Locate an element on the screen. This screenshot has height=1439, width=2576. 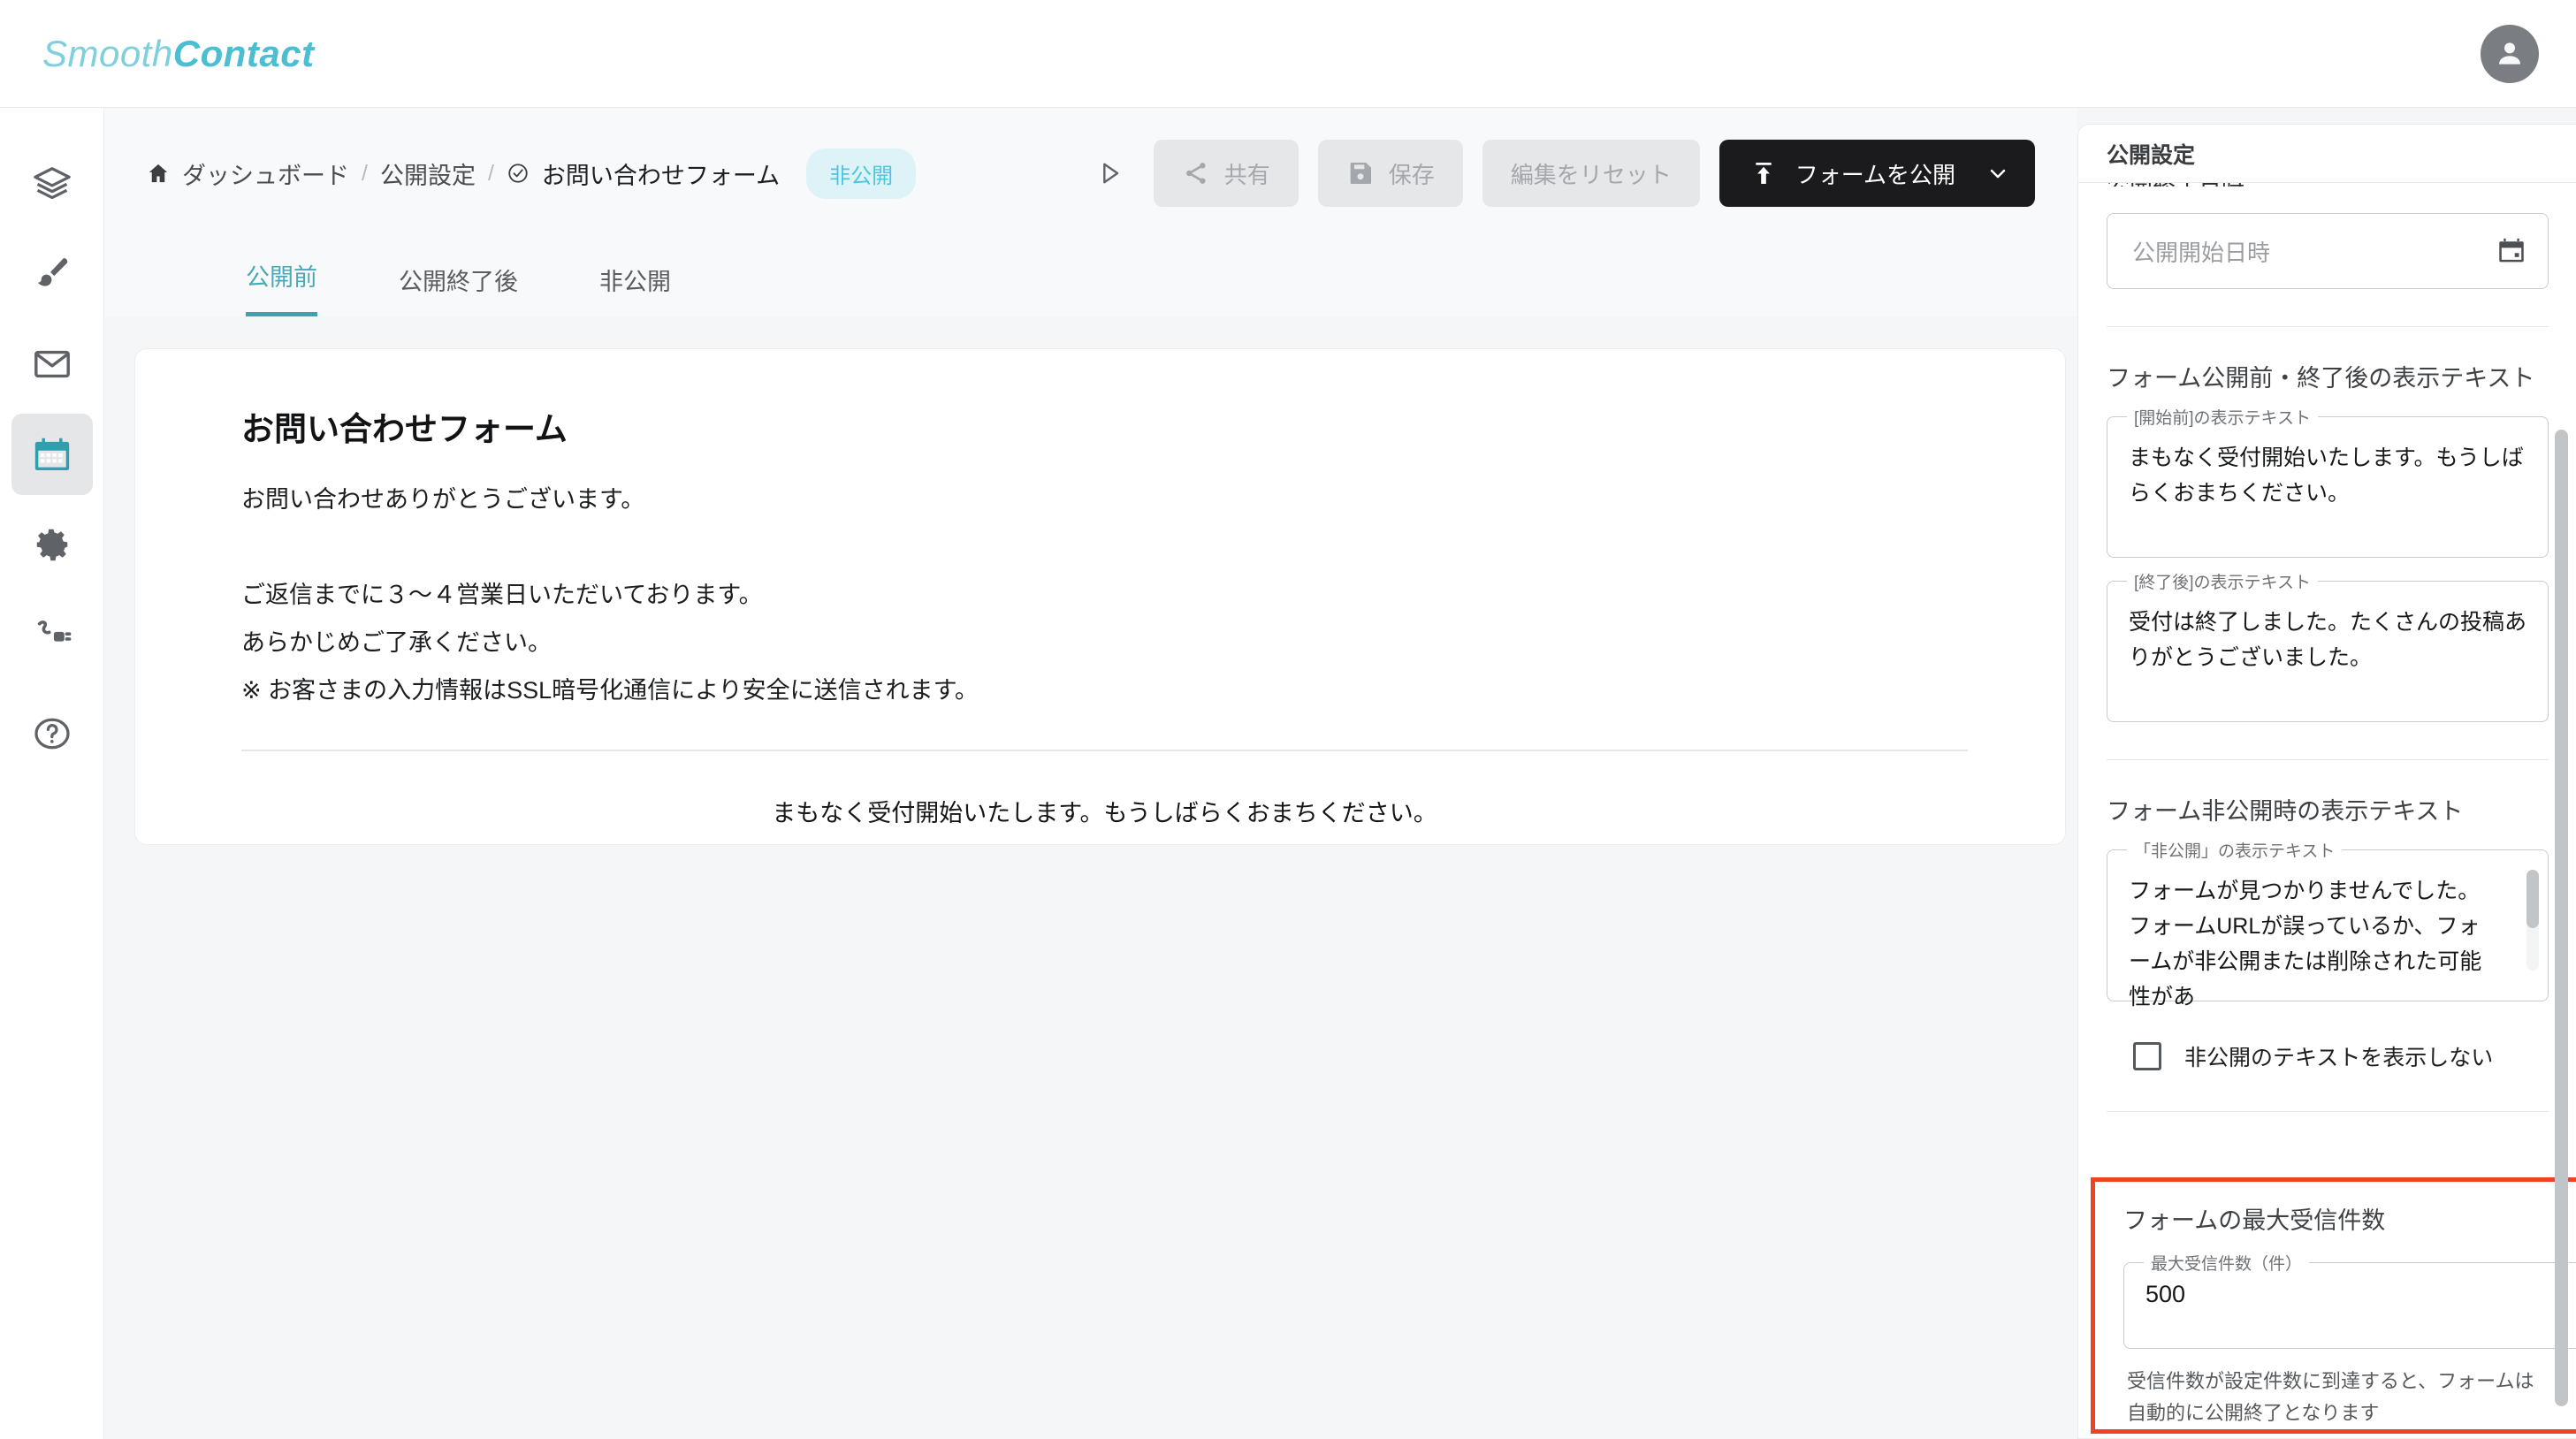
share-button: 共有 is located at coordinates (1226, 174).